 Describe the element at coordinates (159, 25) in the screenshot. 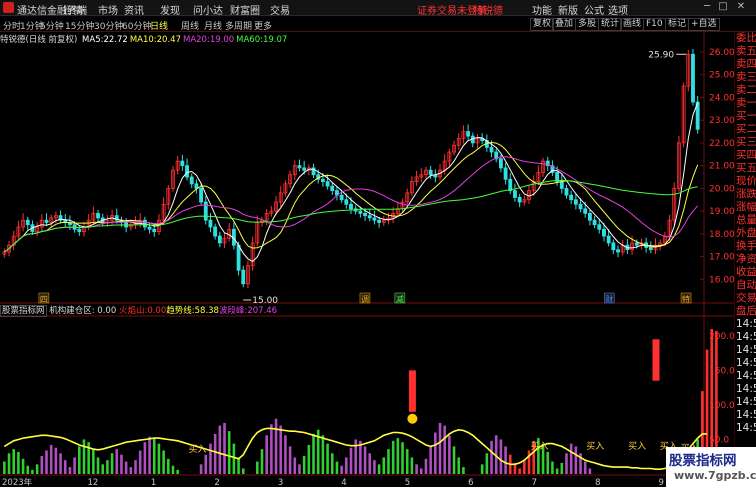

I see `period-tab-6: 日线` at that location.